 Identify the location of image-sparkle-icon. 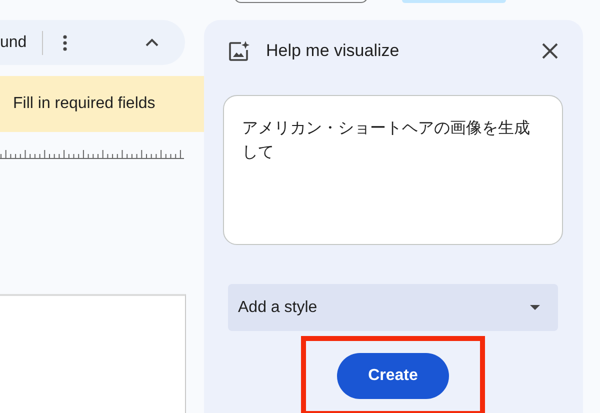
(239, 51).